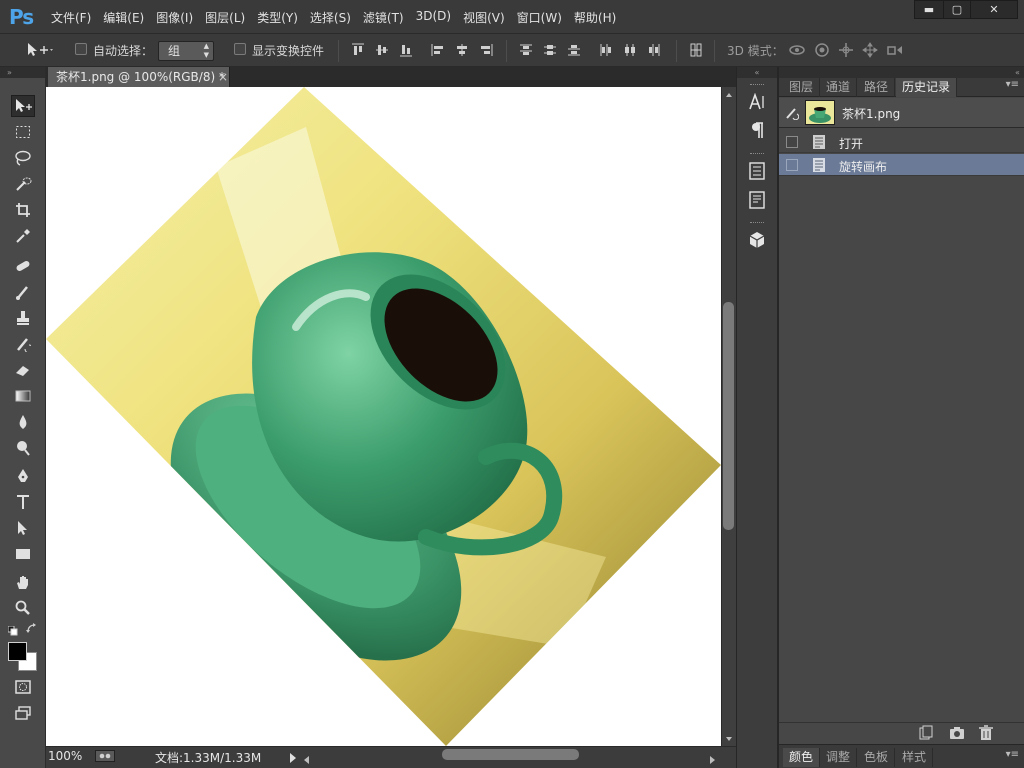  I want to click on paragraph-panel-icon, so click(757, 130).